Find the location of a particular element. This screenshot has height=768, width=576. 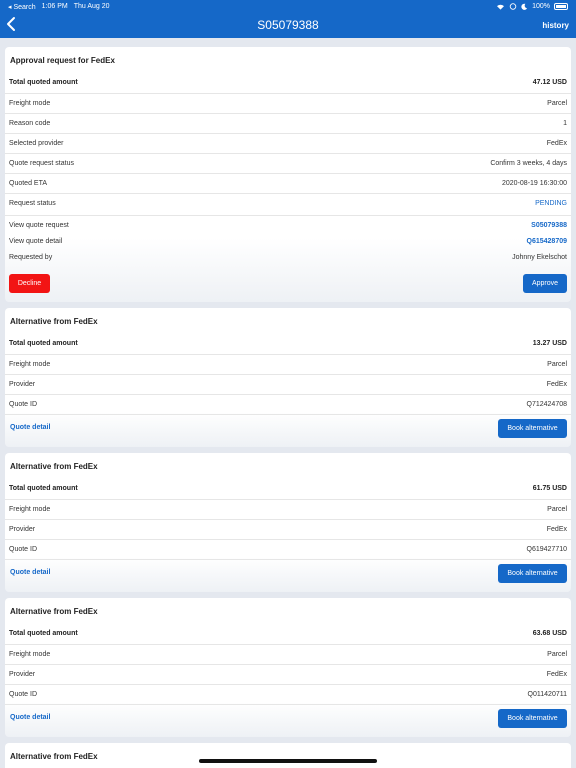

row-value: 13.27 USD is located at coordinates (549, 343).